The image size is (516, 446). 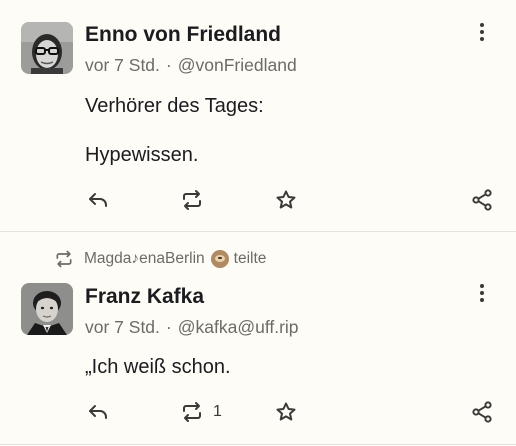 What do you see at coordinates (238, 327) in the screenshot?
I see `author-handle: @kafka@uff.rip` at bounding box center [238, 327].